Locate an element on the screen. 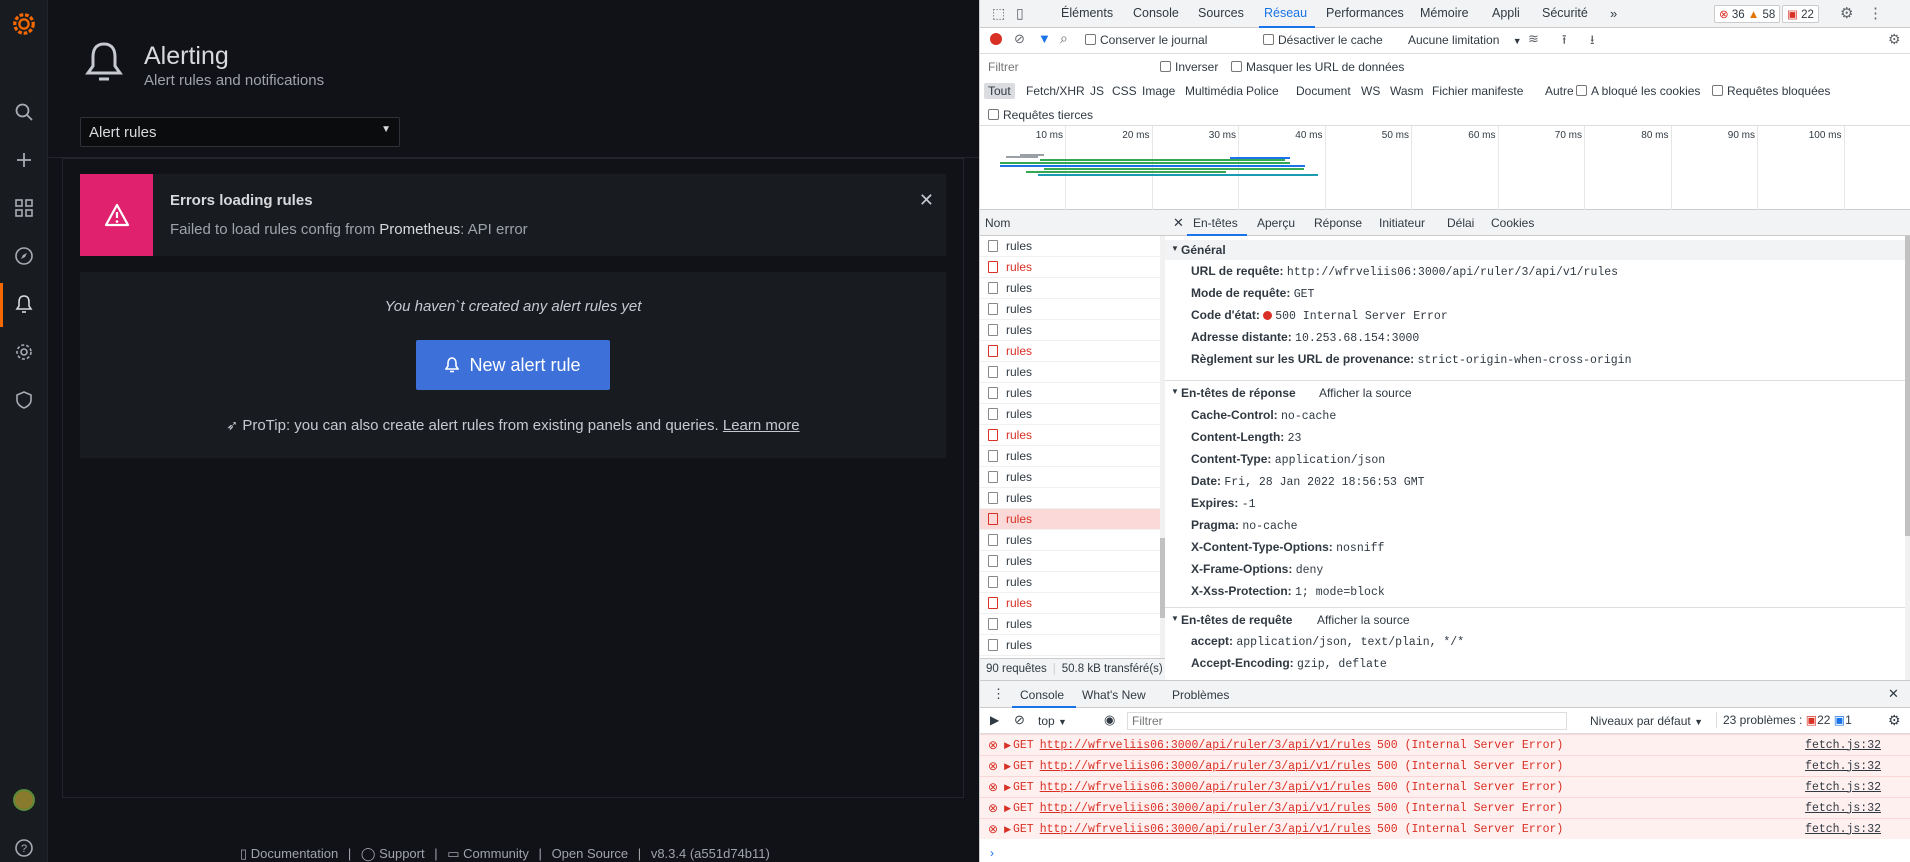 The width and height of the screenshot is (1910, 862). console-prompt-icon: › is located at coordinates (992, 853).